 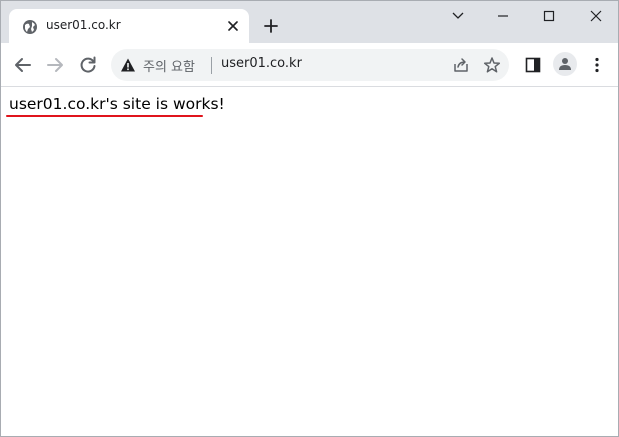 What do you see at coordinates (549, 16) in the screenshot?
I see `maximize-icon` at bounding box center [549, 16].